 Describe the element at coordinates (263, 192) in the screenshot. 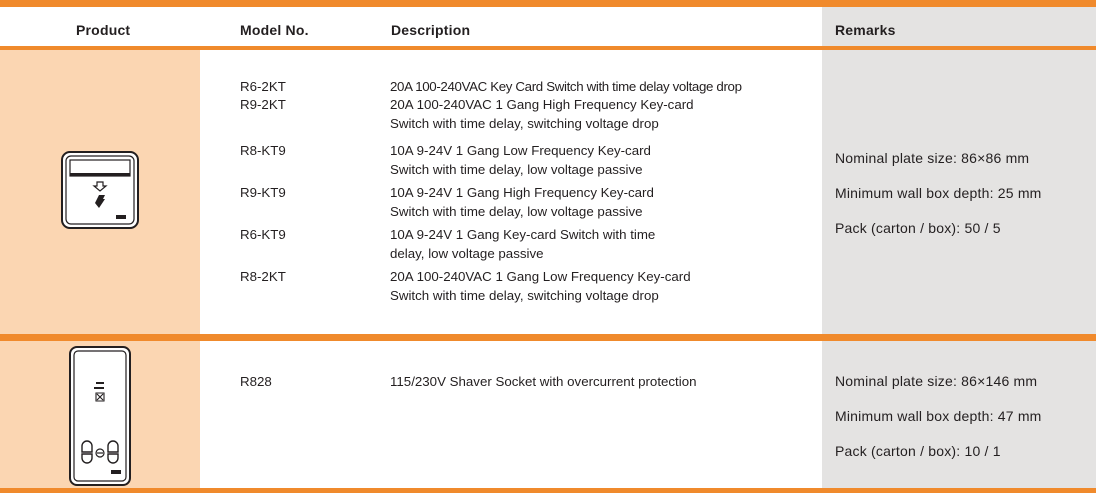

I see `model-number: R9-KT9` at that location.